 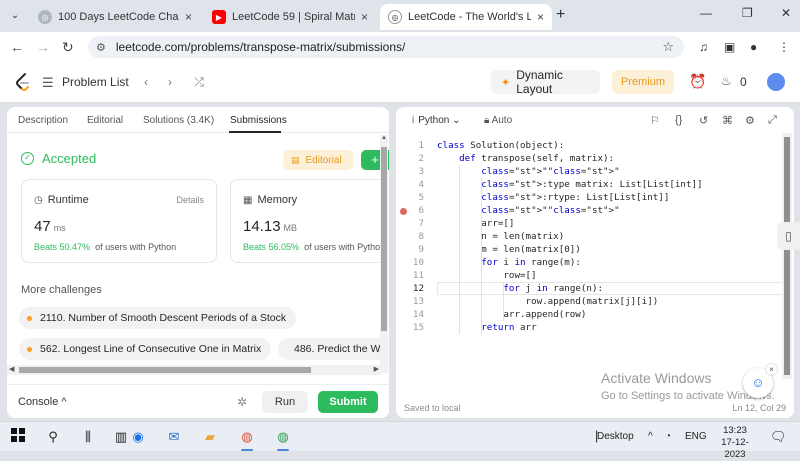 What do you see at coordinates (595, 197) in the screenshot?
I see `code-line: 5 class="st">:rtype: List[List[int]]` at bounding box center [595, 197].